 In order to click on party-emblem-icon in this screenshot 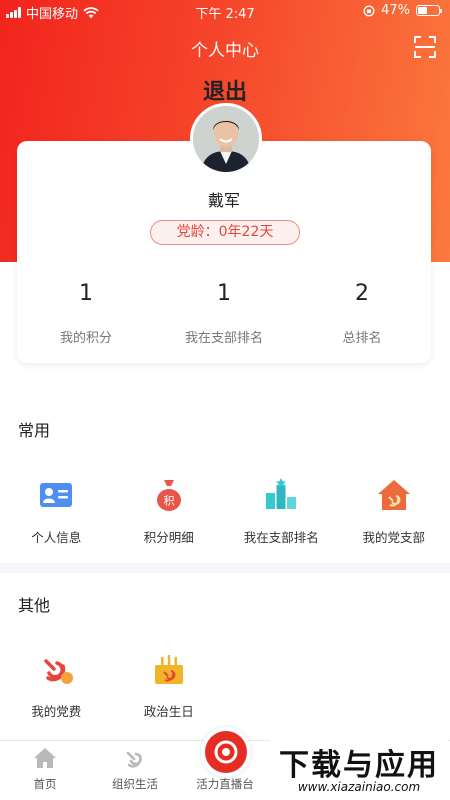, I will do `click(134, 759)`.